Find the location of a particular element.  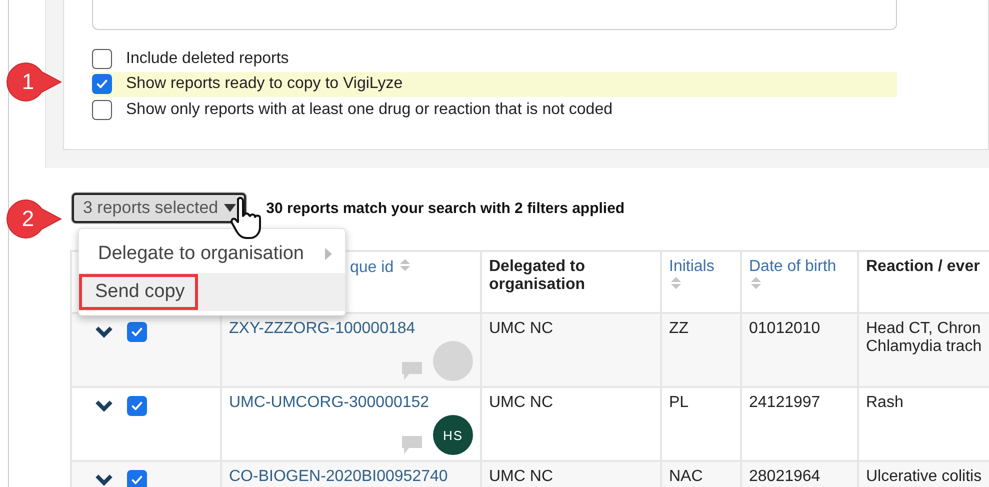

report-id-link: ZXY-ZZZORG-100000184 is located at coordinates (322, 329).